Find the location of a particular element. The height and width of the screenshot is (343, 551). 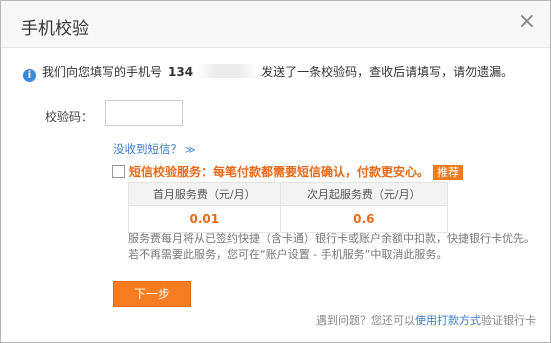

next-step-button: 下一步 is located at coordinates (152, 294).